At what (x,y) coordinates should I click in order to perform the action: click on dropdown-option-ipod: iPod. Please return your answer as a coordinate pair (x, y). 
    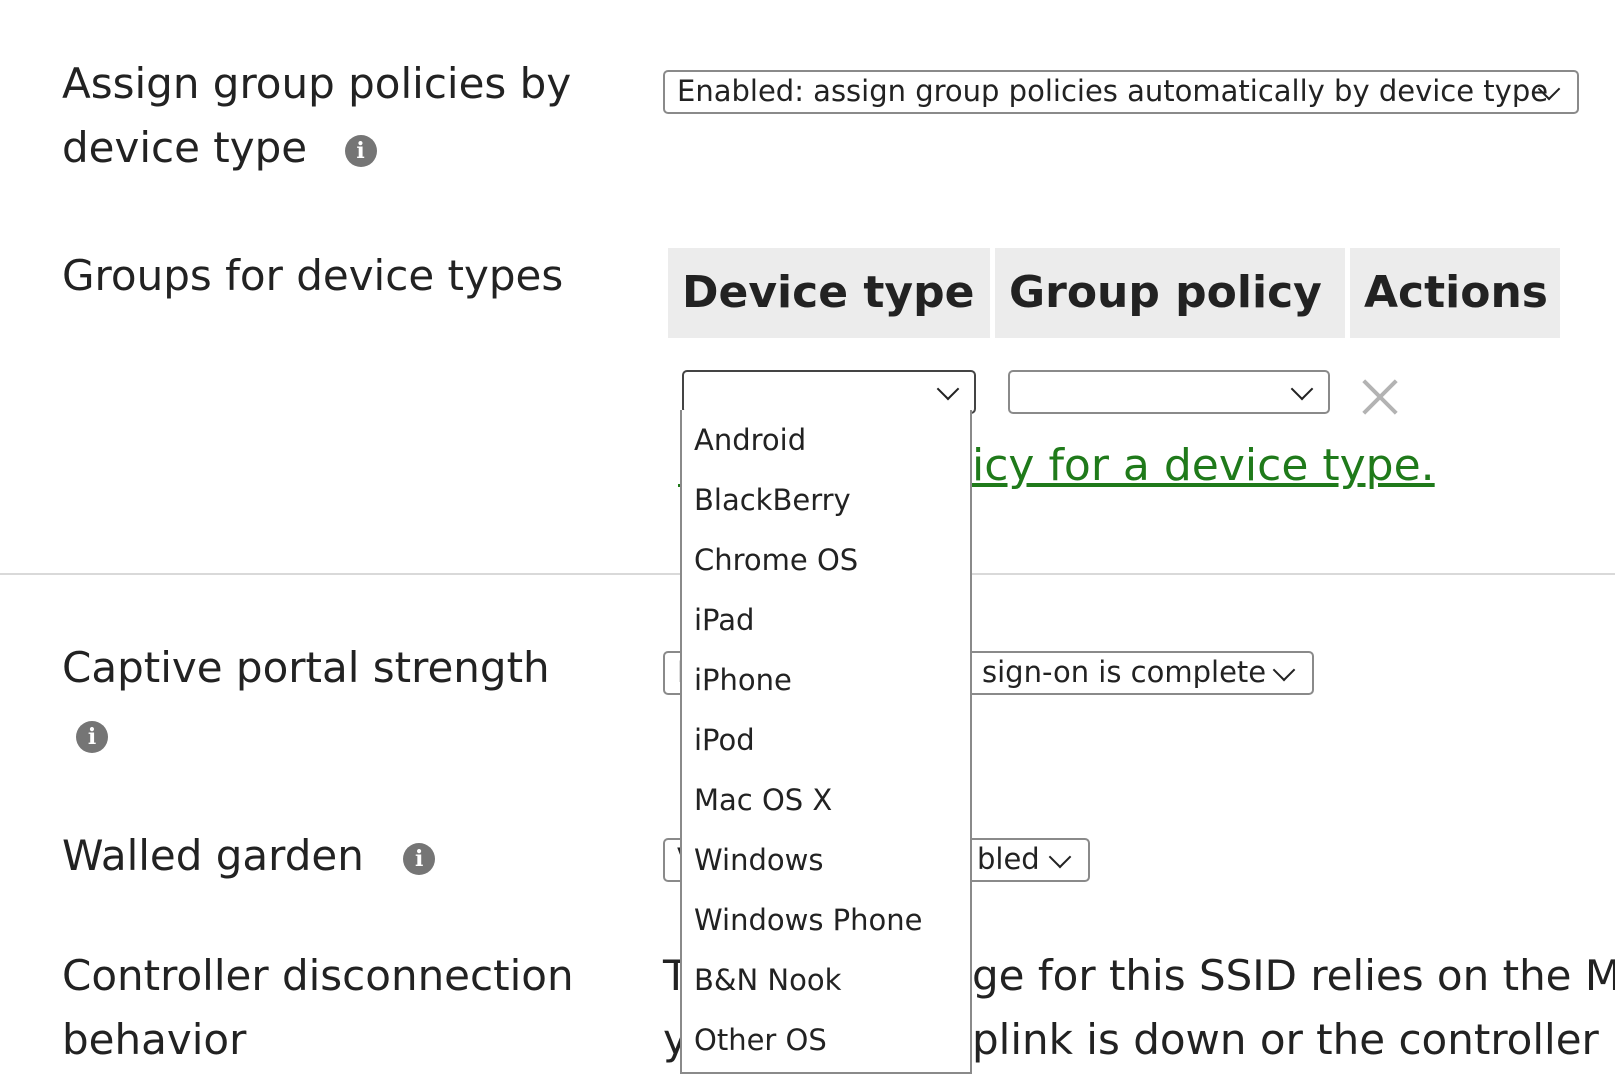
    Looking at the image, I should click on (826, 740).